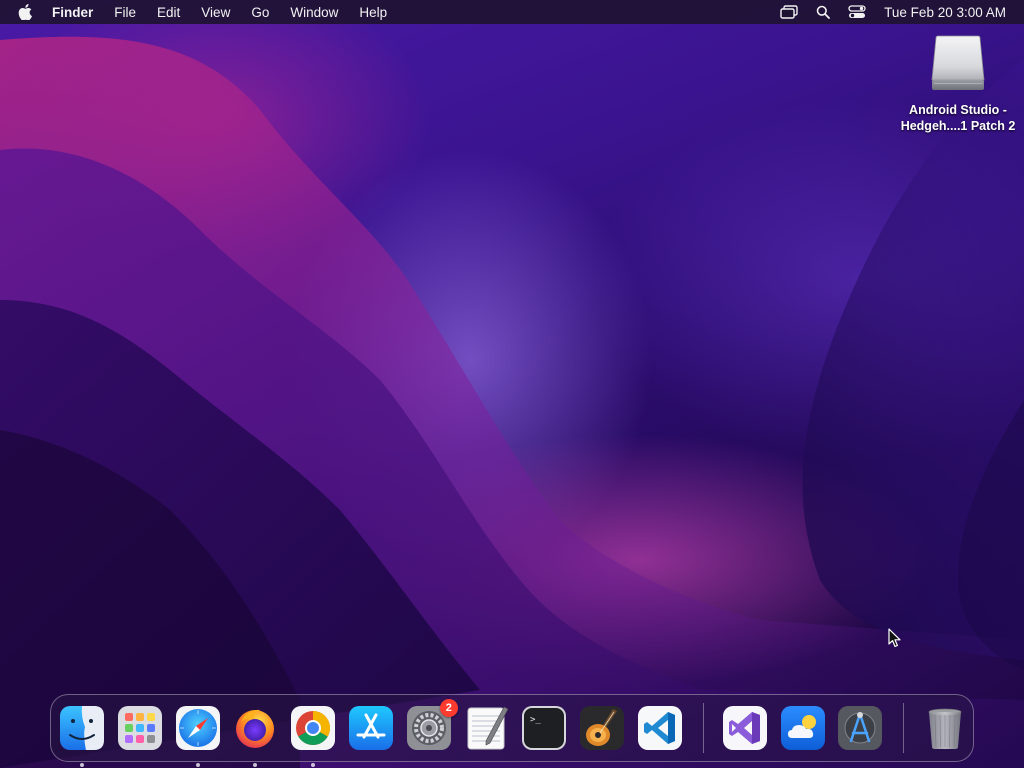 Image resolution: width=1024 pixels, height=768 pixels. I want to click on dock-finder, so click(82, 736).